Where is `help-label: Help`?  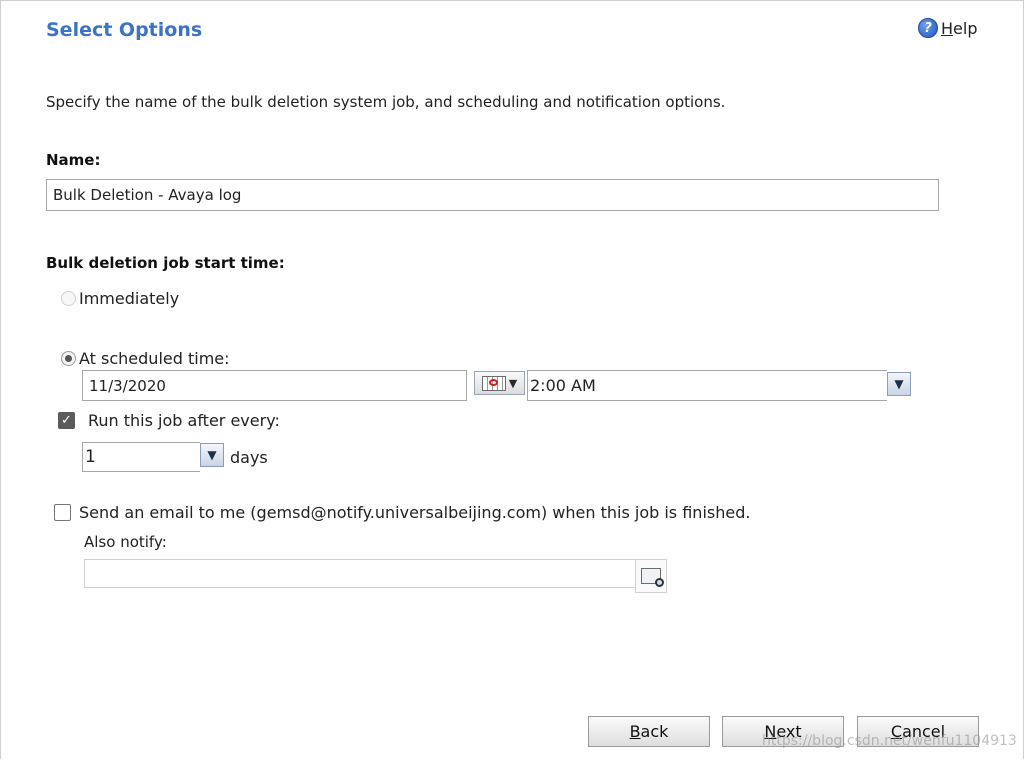
help-label: Help is located at coordinates (959, 28).